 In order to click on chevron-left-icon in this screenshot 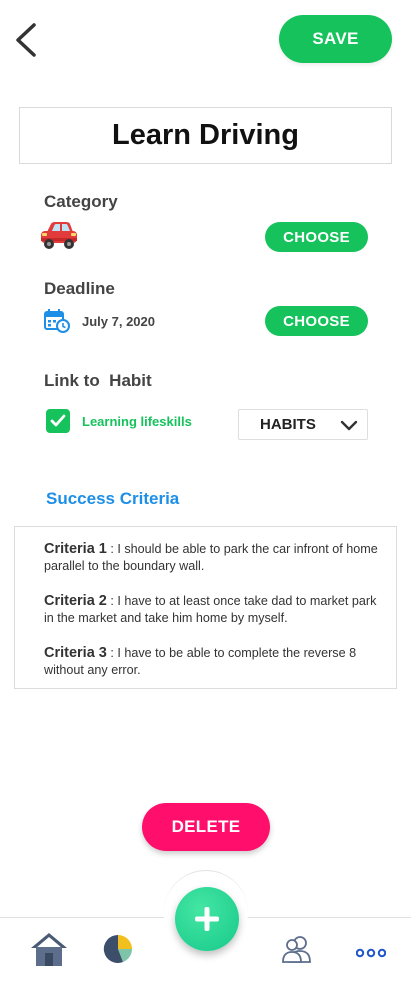, I will do `click(26, 40)`.